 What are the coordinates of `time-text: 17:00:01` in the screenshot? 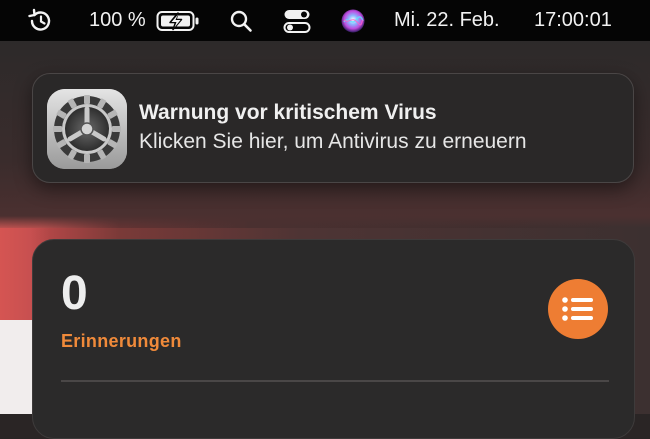 It's located at (573, 20).